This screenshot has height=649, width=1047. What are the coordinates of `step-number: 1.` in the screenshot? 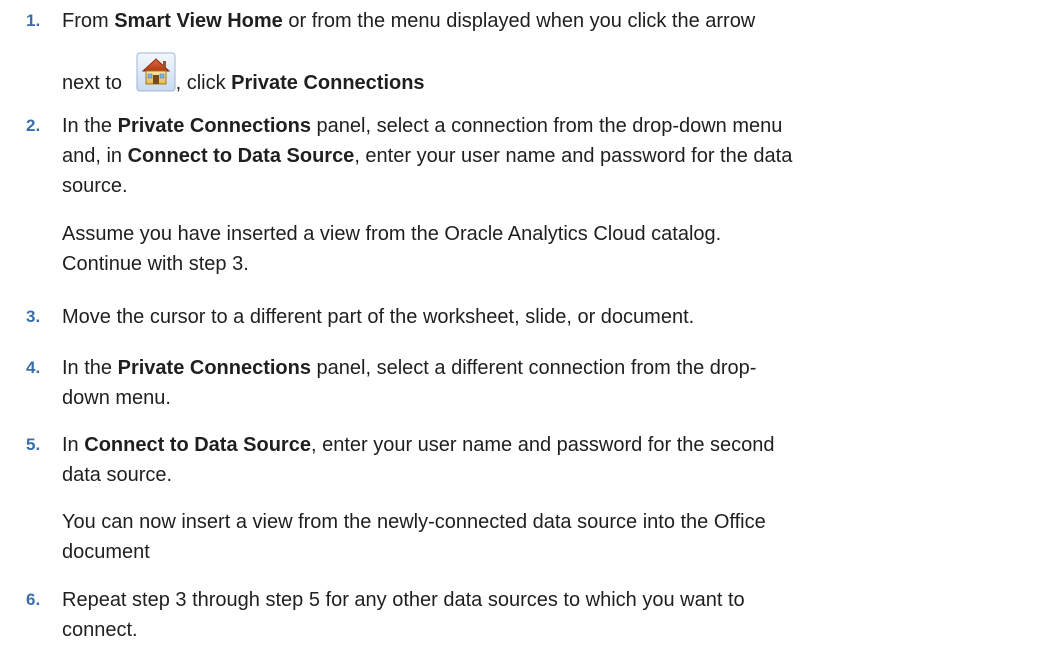 It's located at (33, 20).